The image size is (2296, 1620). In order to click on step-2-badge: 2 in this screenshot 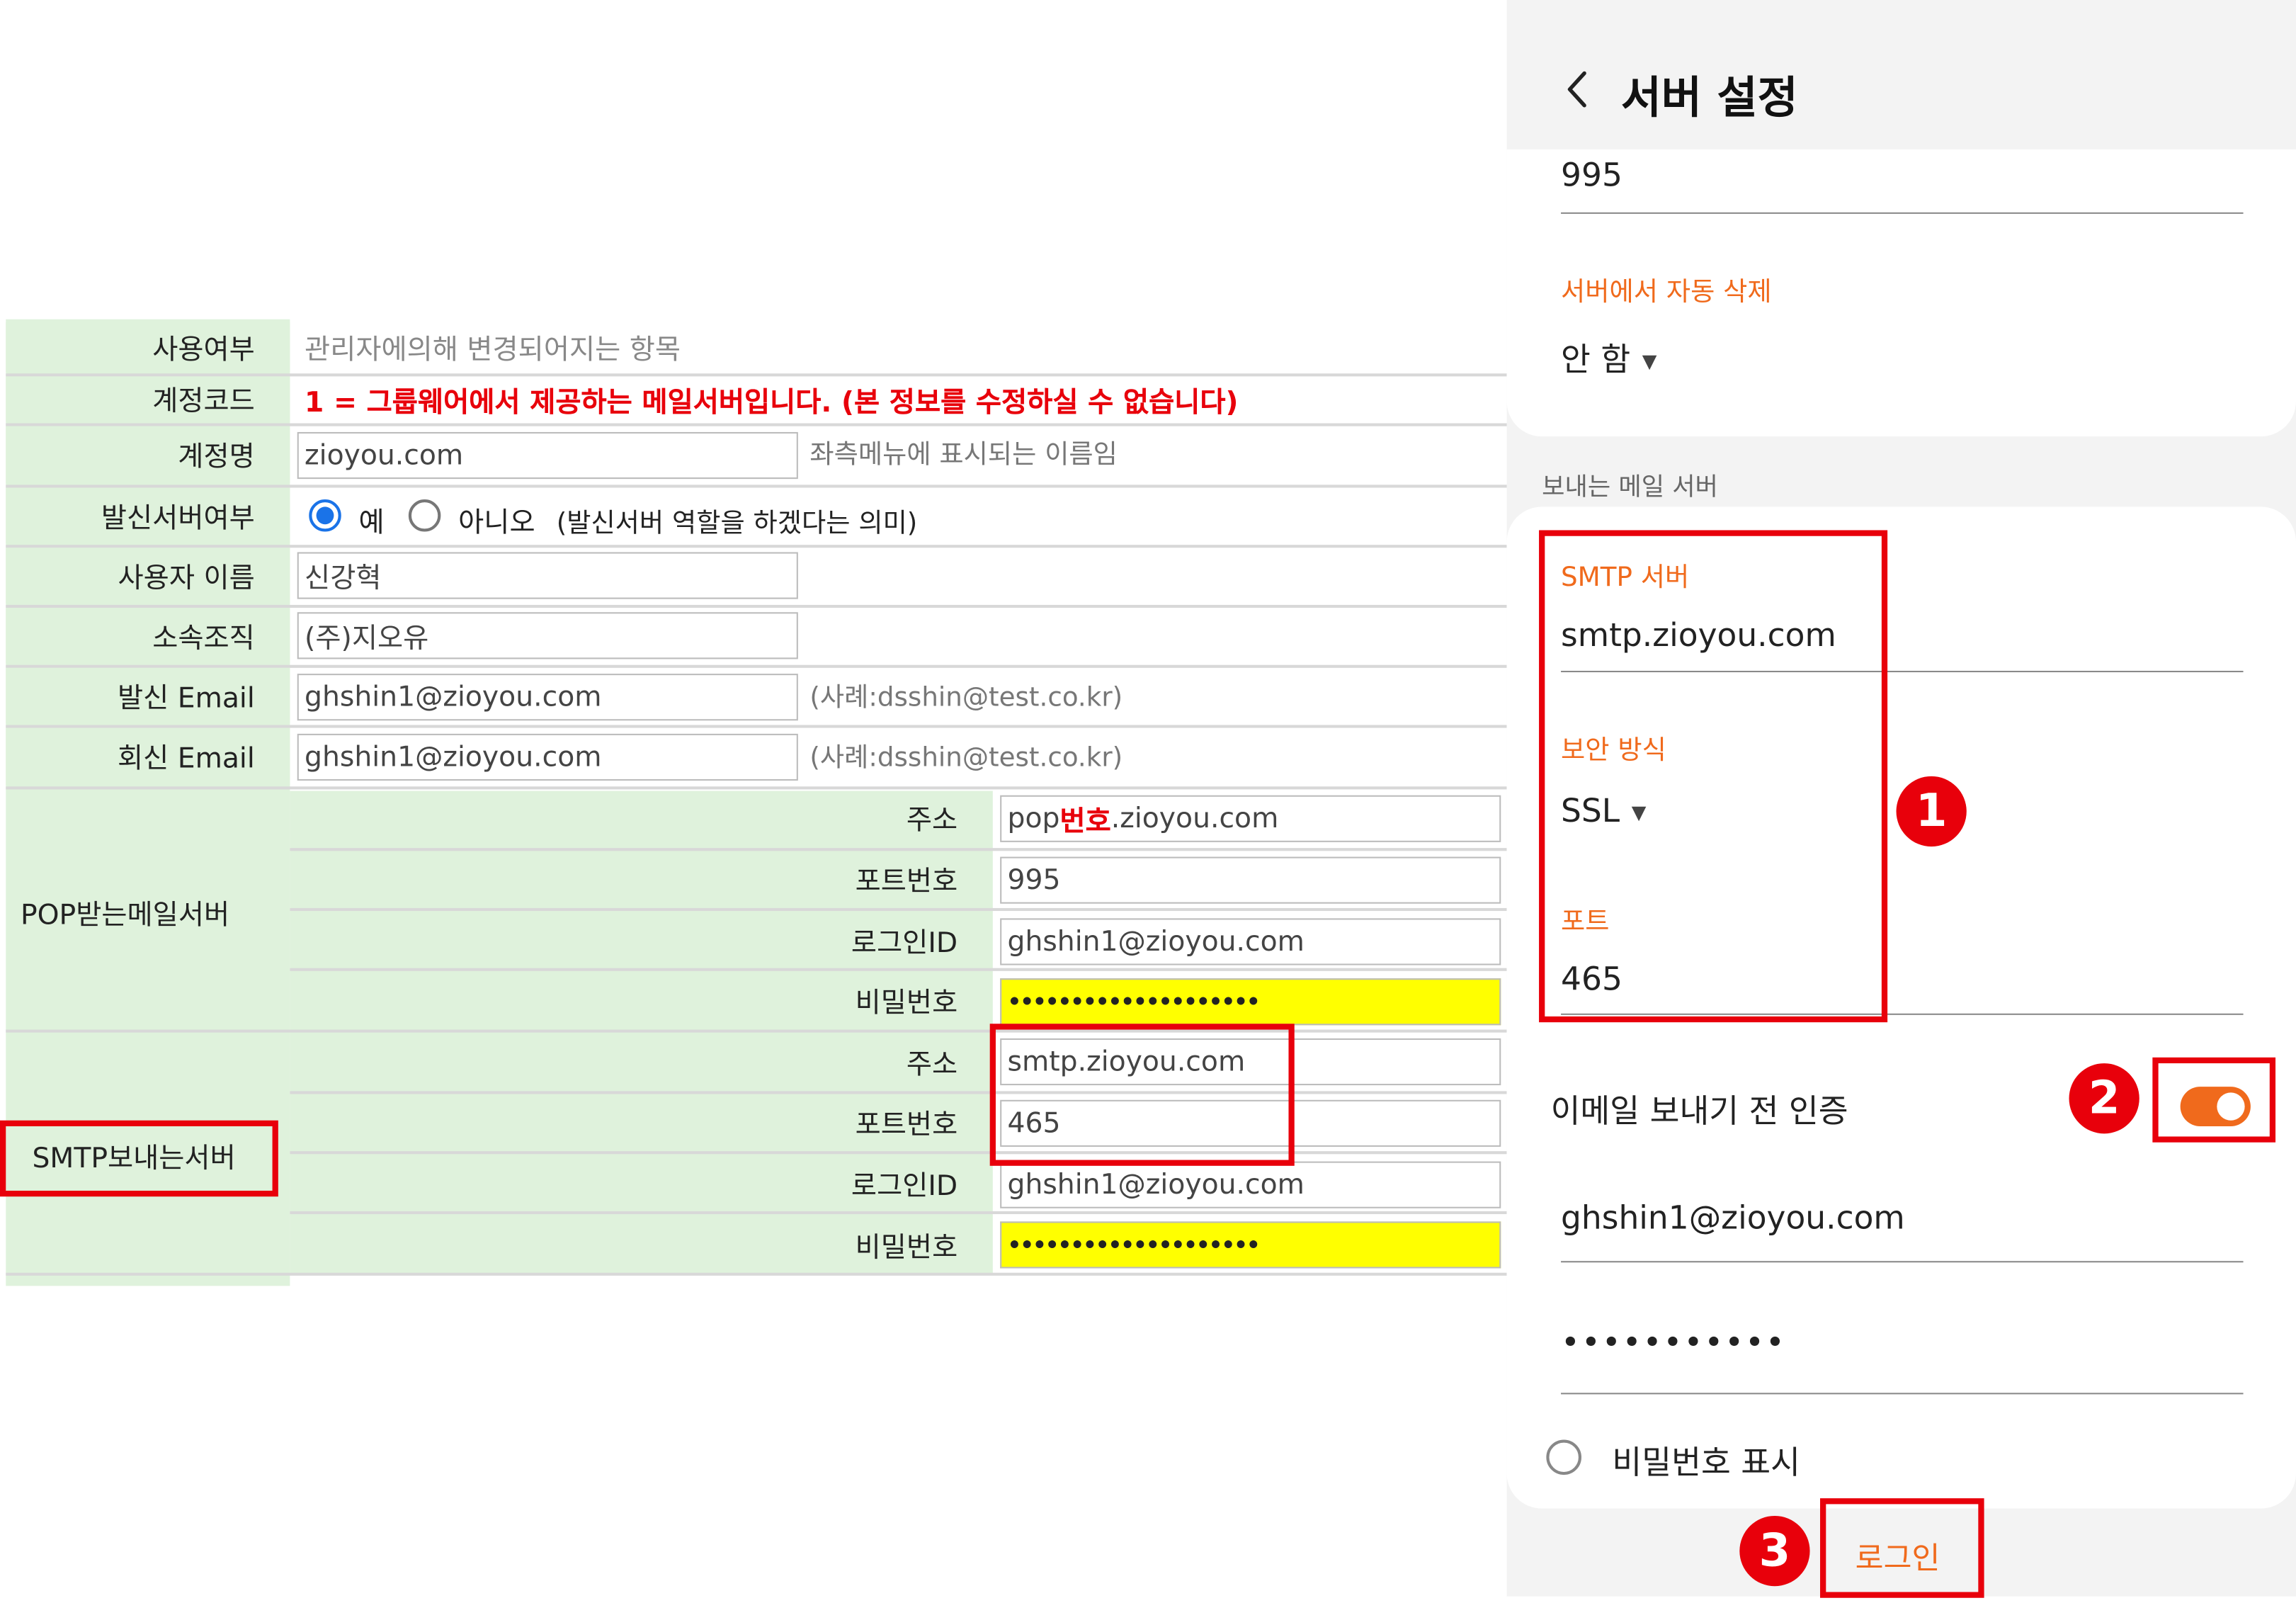, I will do `click(2104, 1098)`.